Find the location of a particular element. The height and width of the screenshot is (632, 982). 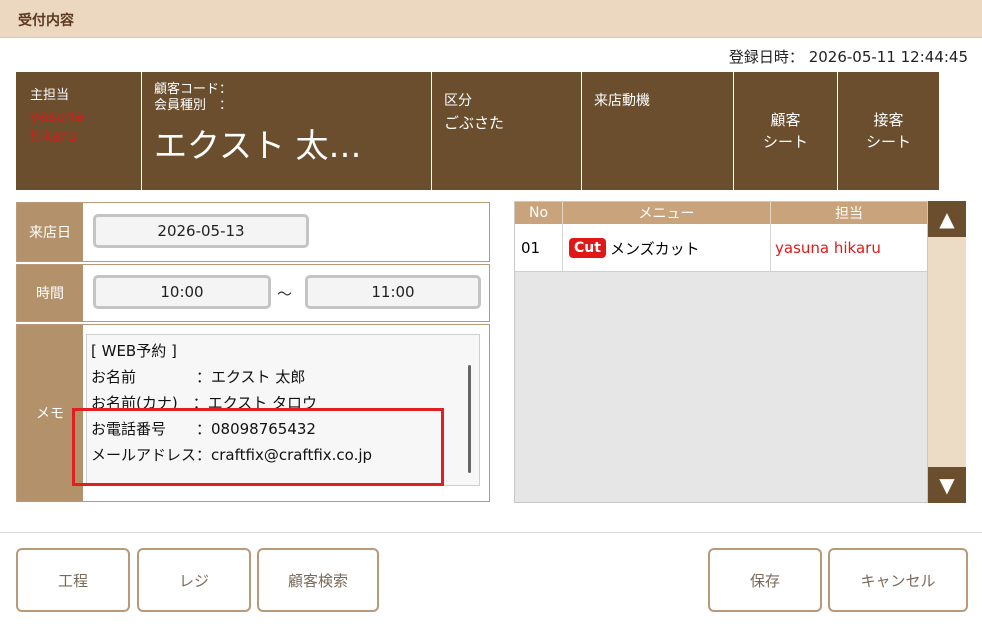

registration-label: 登録日時： is located at coordinates (766, 57).